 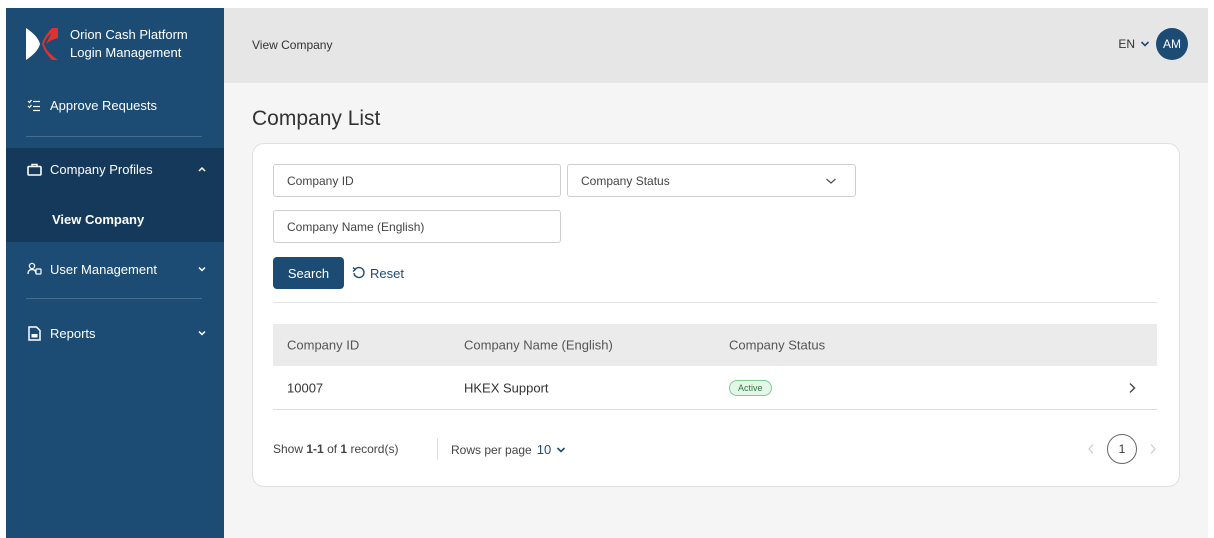 I want to click on top-bar: View Company EN AM, so click(x=716, y=45).